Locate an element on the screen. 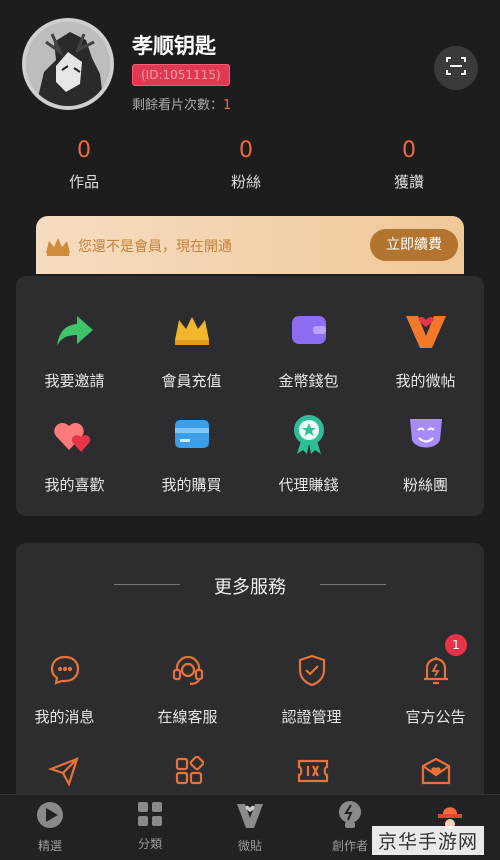 Image resolution: width=500 pixels, height=860 pixels. username: 孝顺钥匙 is located at coordinates (174, 46).